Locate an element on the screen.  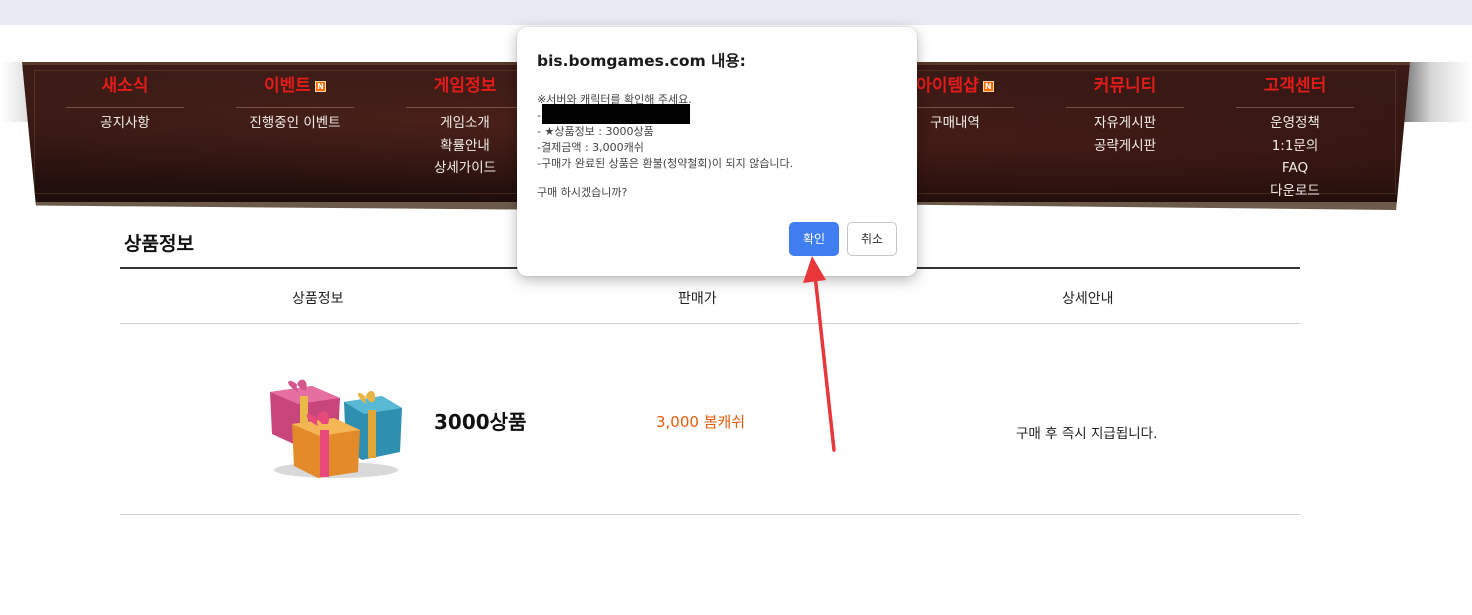
redaction-box is located at coordinates (616, 114).